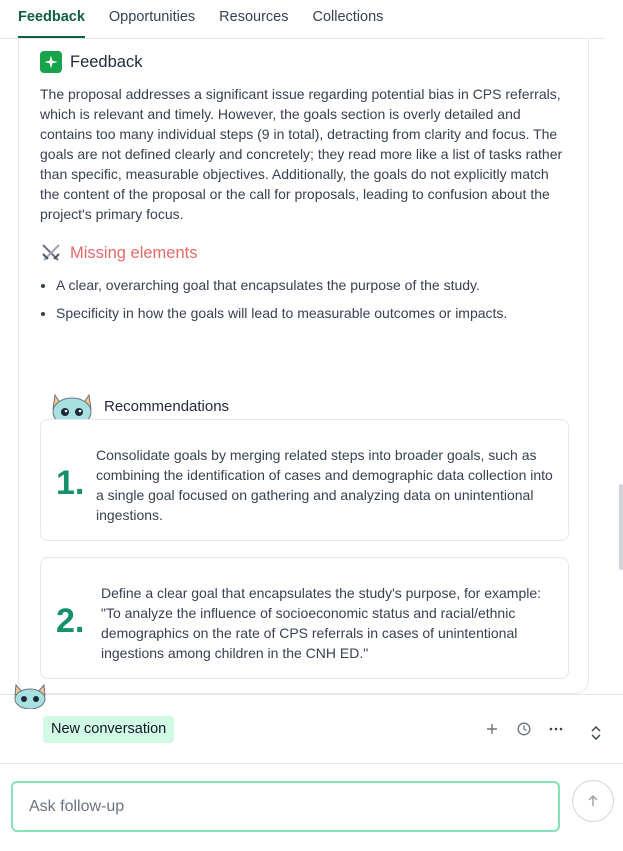 Image resolution: width=623 pixels, height=851 pixels. I want to click on recommendation-number: 1., so click(70, 483).